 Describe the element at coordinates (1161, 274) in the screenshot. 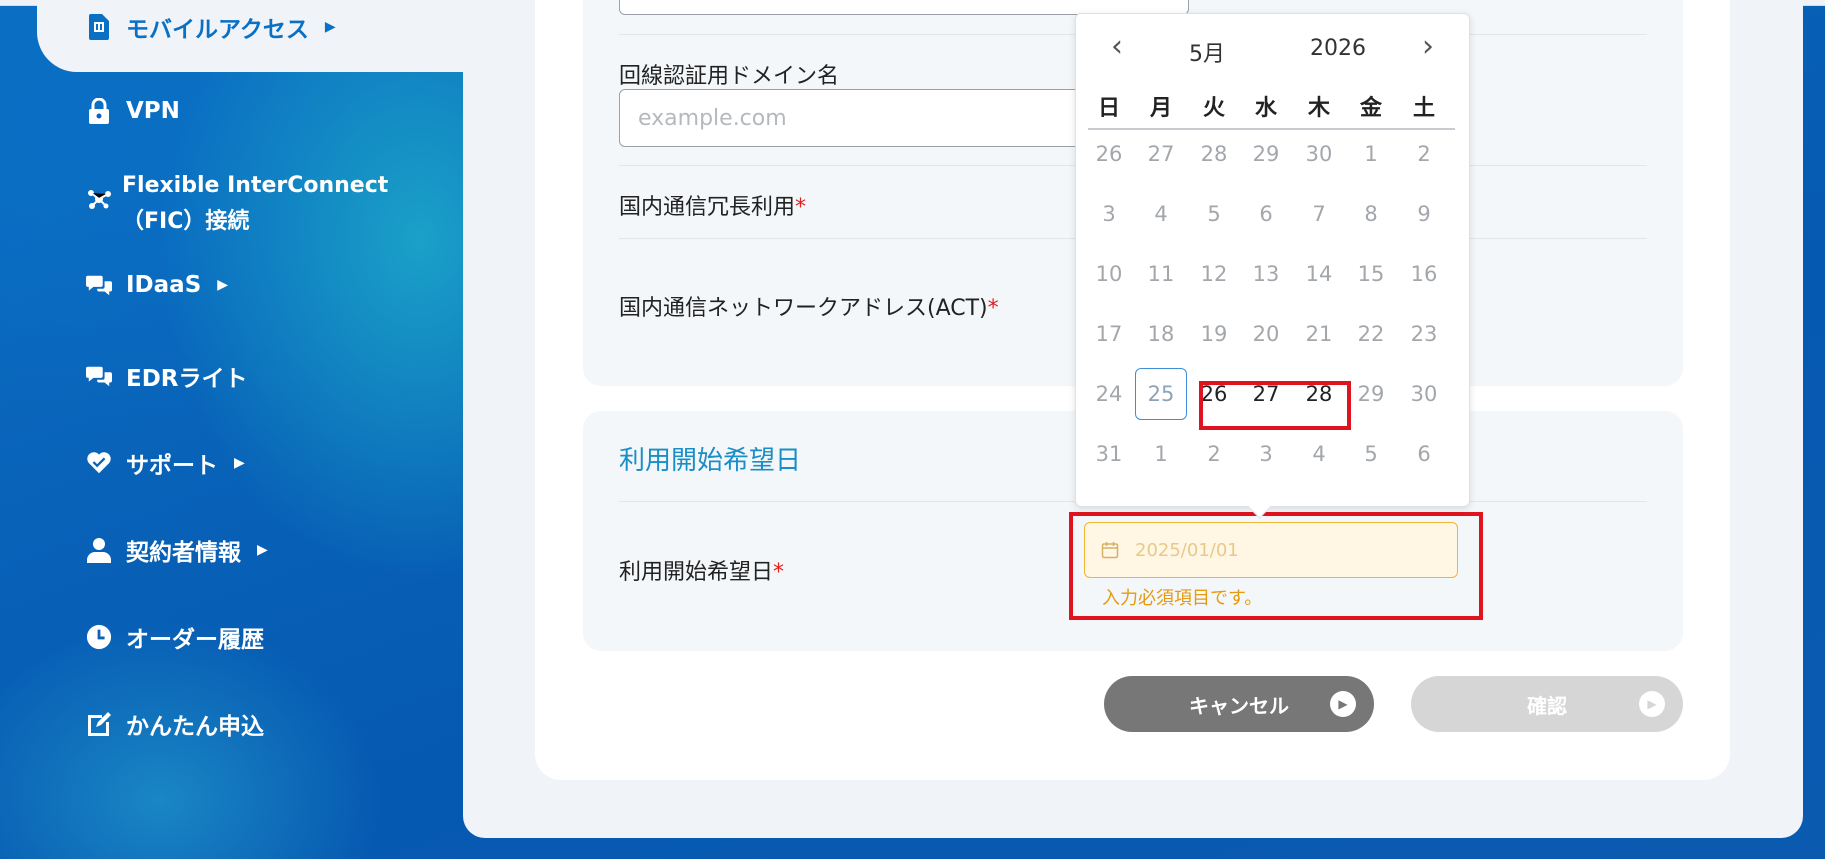

I see `calendar-day-disabled: 11` at that location.